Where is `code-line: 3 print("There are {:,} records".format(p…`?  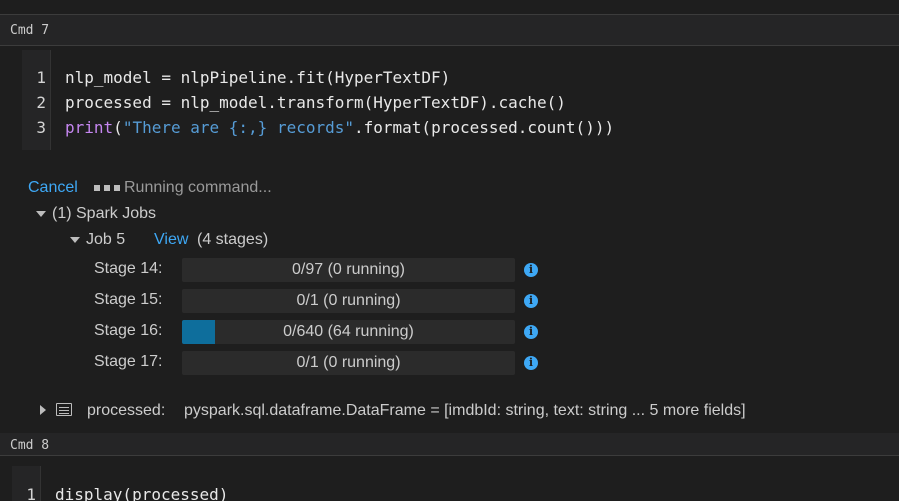
code-line: 3 print("There are {:,} records".format(p… is located at coordinates (460, 127).